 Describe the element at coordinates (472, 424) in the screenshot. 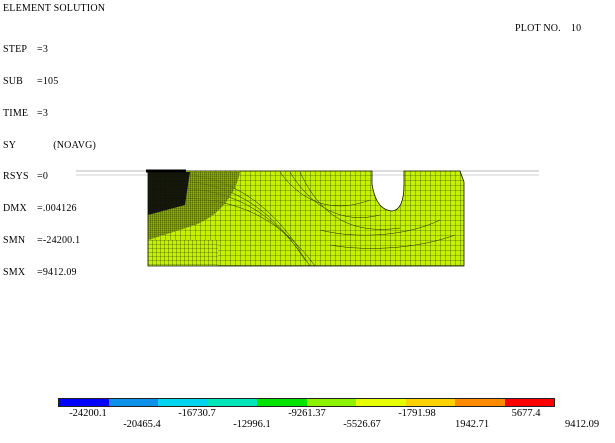

I see `legend-tick-label: 1942.71` at that location.